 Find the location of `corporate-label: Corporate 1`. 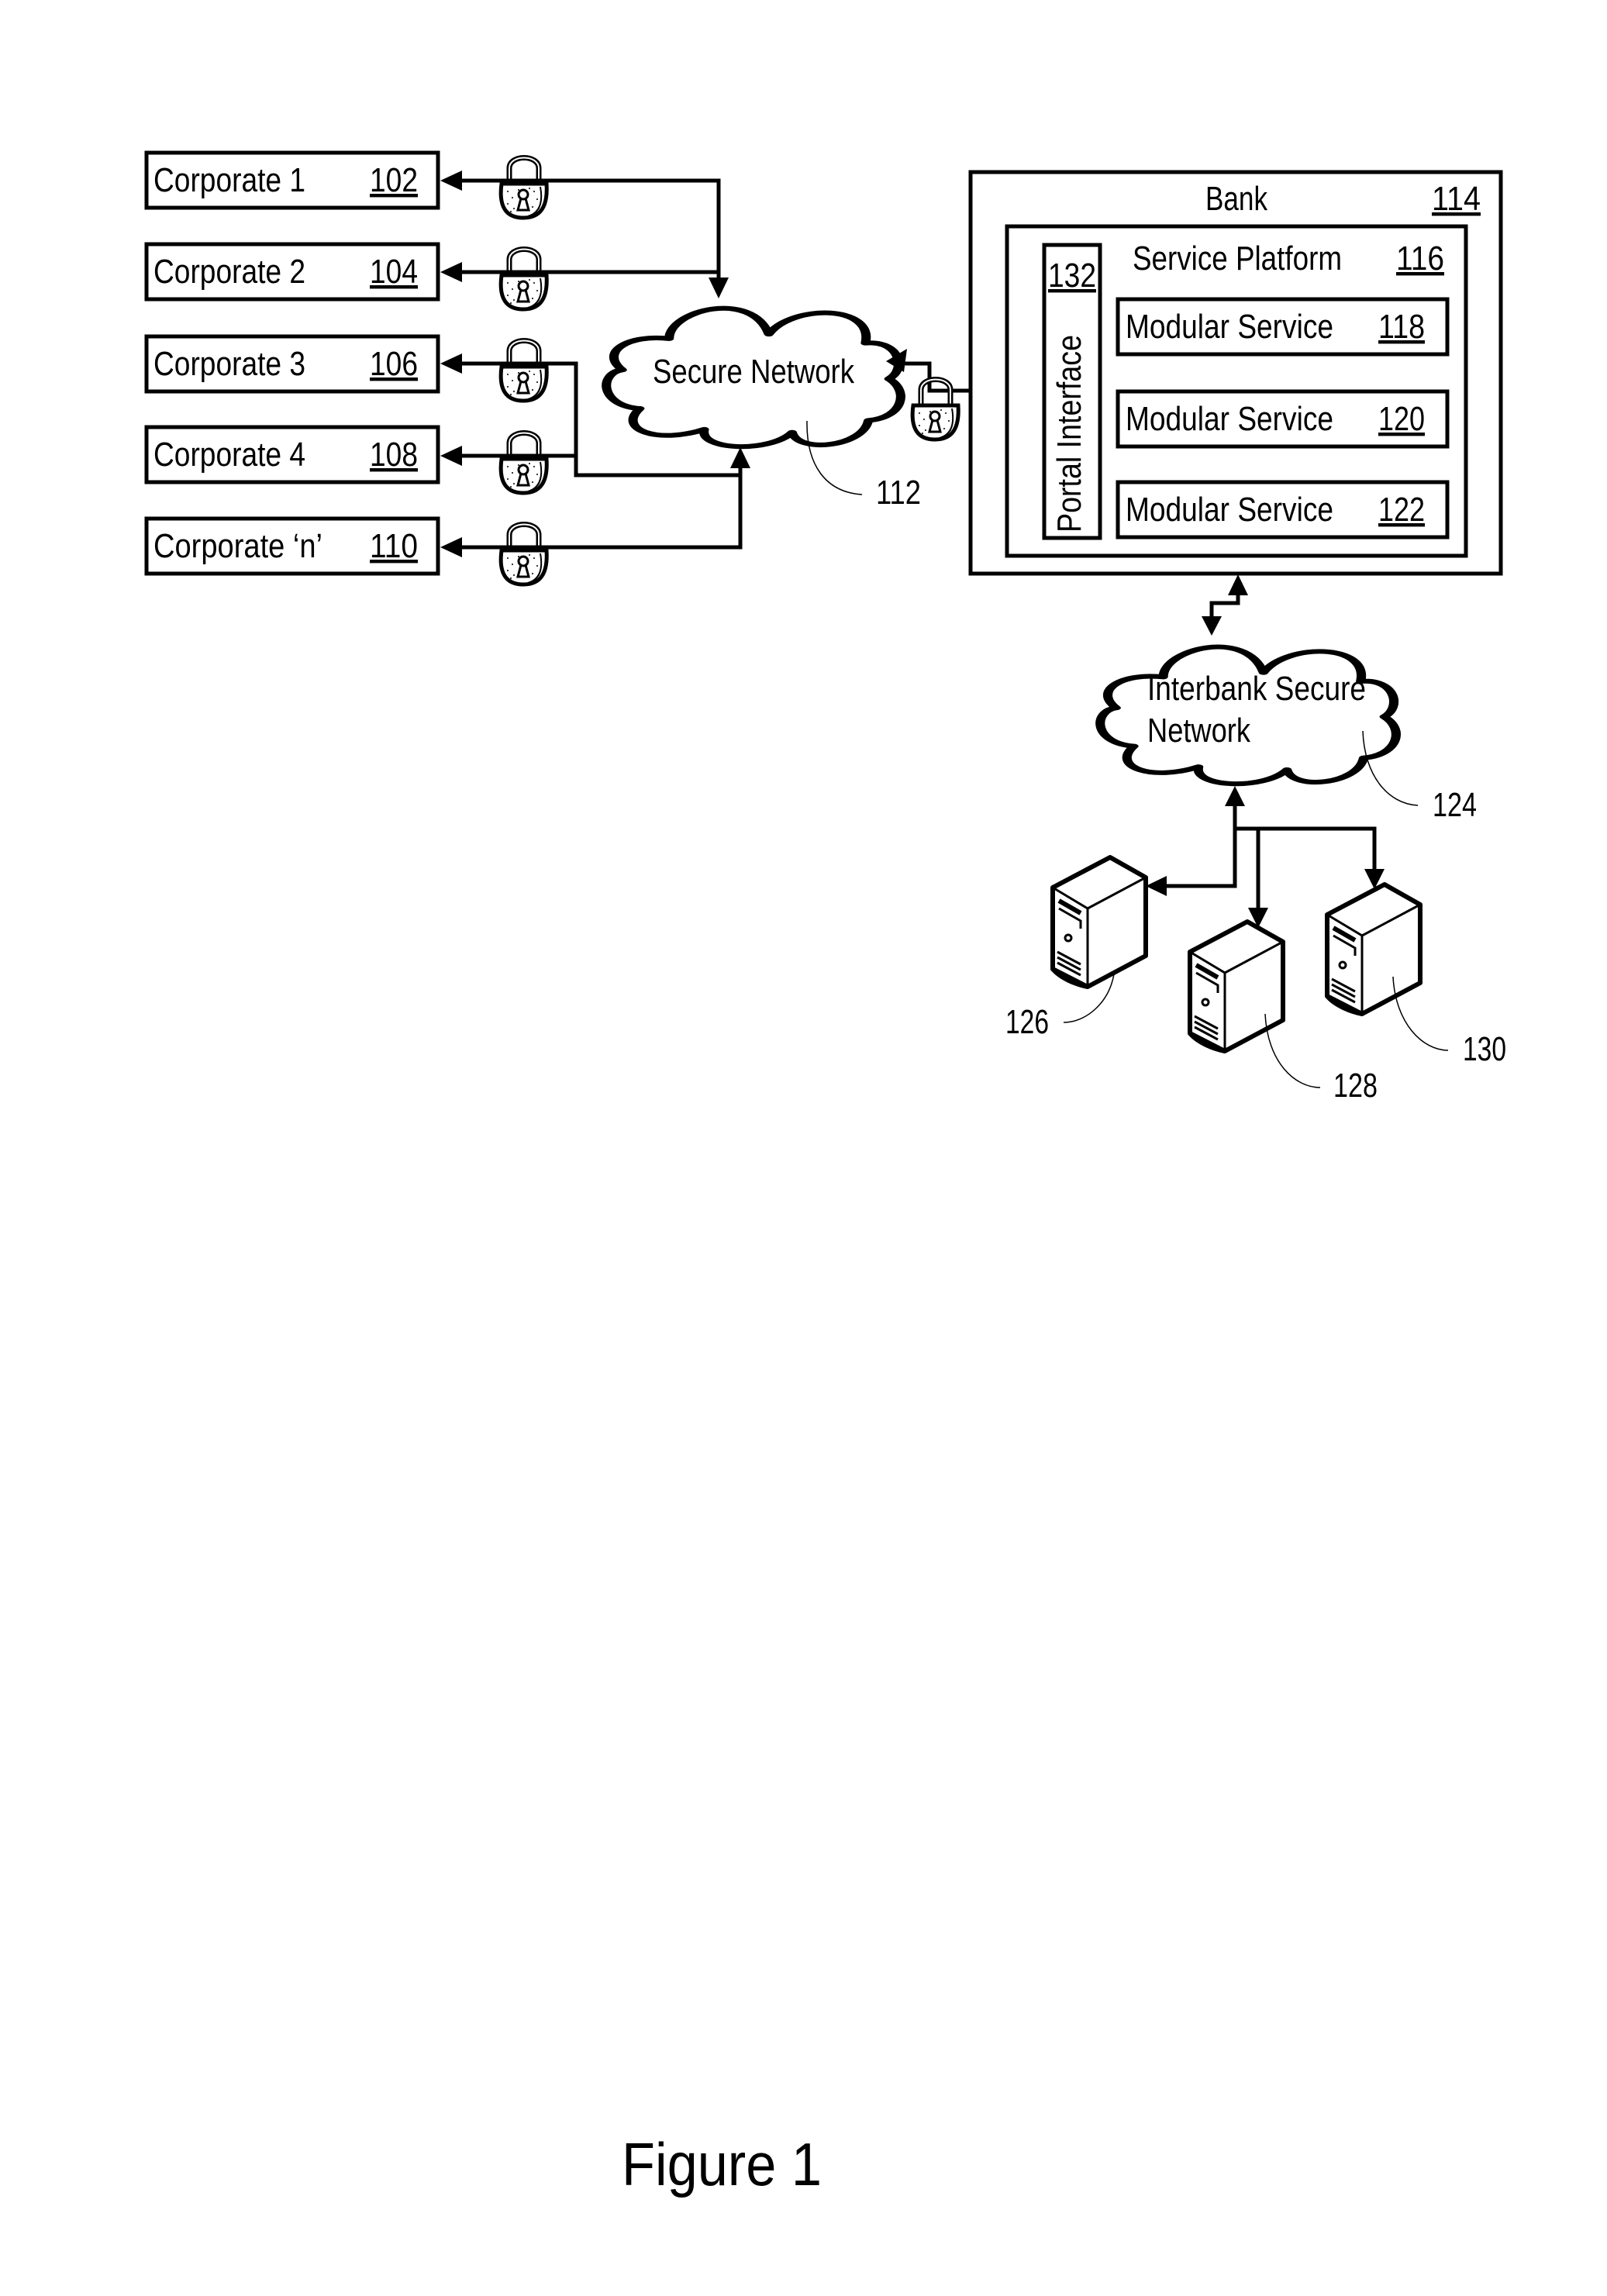

corporate-label: Corporate 1 is located at coordinates (229, 180).